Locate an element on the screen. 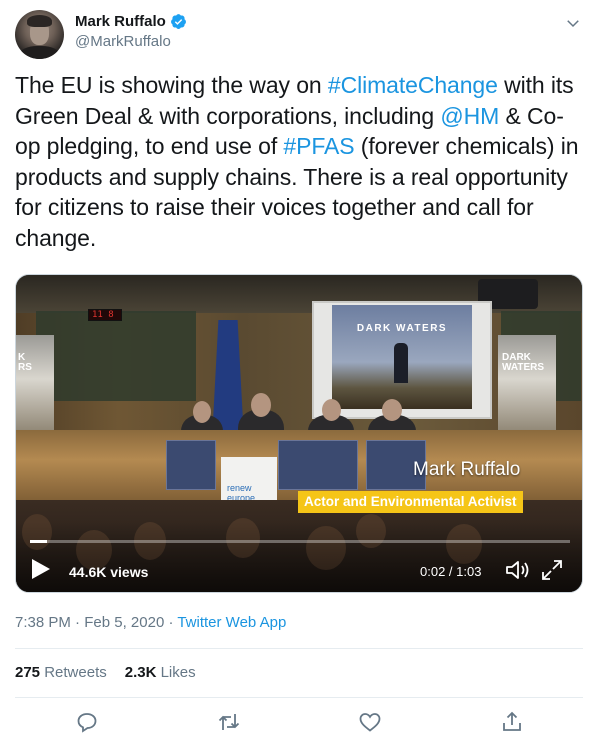 The image size is (598, 747). caption-role: Actor and Environmental Activist is located at coordinates (410, 502).